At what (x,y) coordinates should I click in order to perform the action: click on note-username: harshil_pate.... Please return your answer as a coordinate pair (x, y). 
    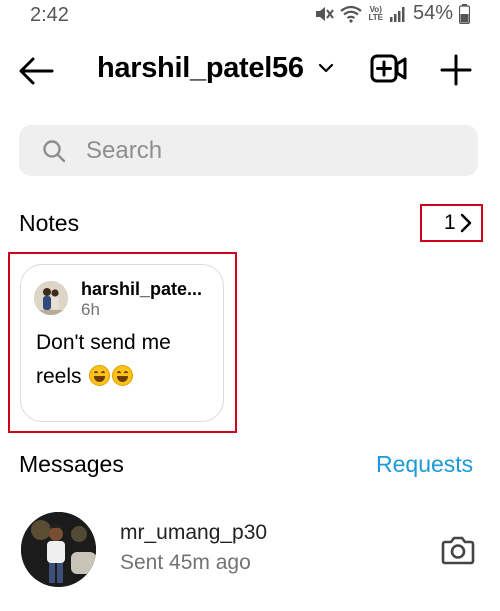
    Looking at the image, I should click on (142, 289).